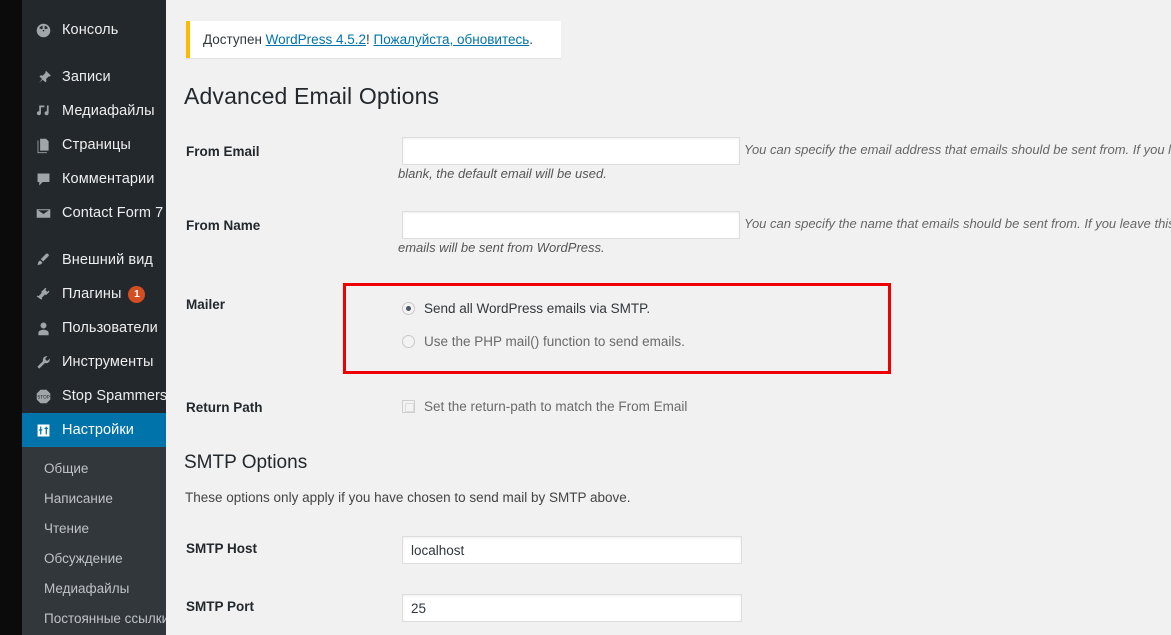  I want to click on mailer-option-smtp: Send all WordPress emails via SMTP., so click(526, 308).